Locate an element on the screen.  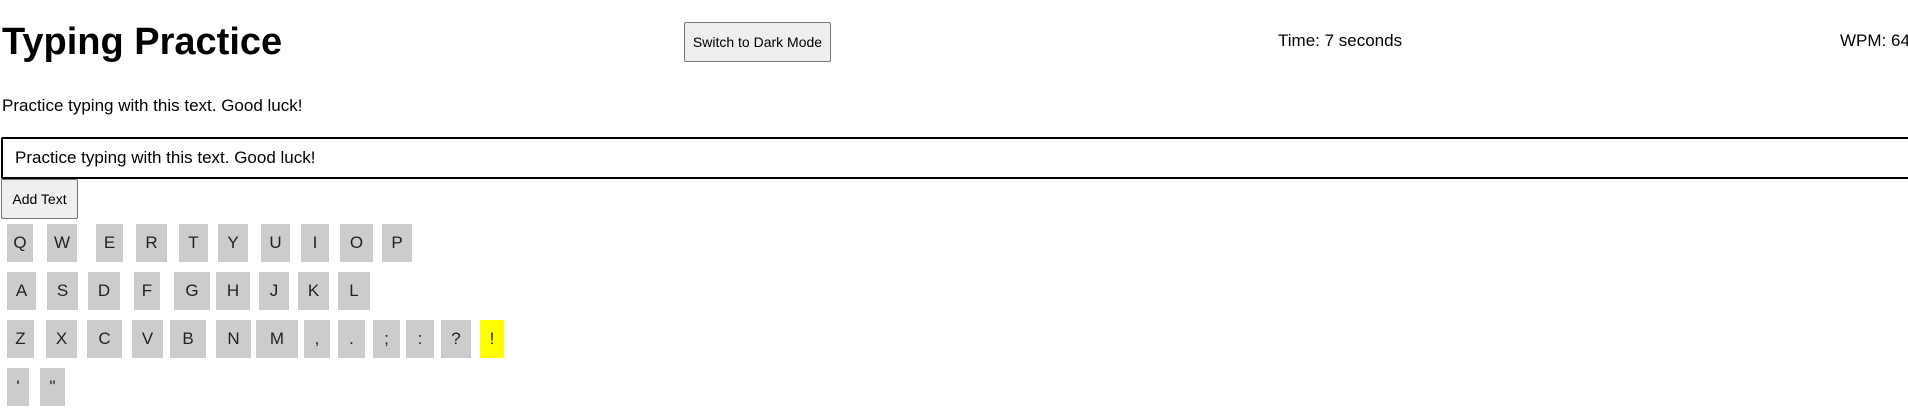
key-m: M is located at coordinates (277, 339).